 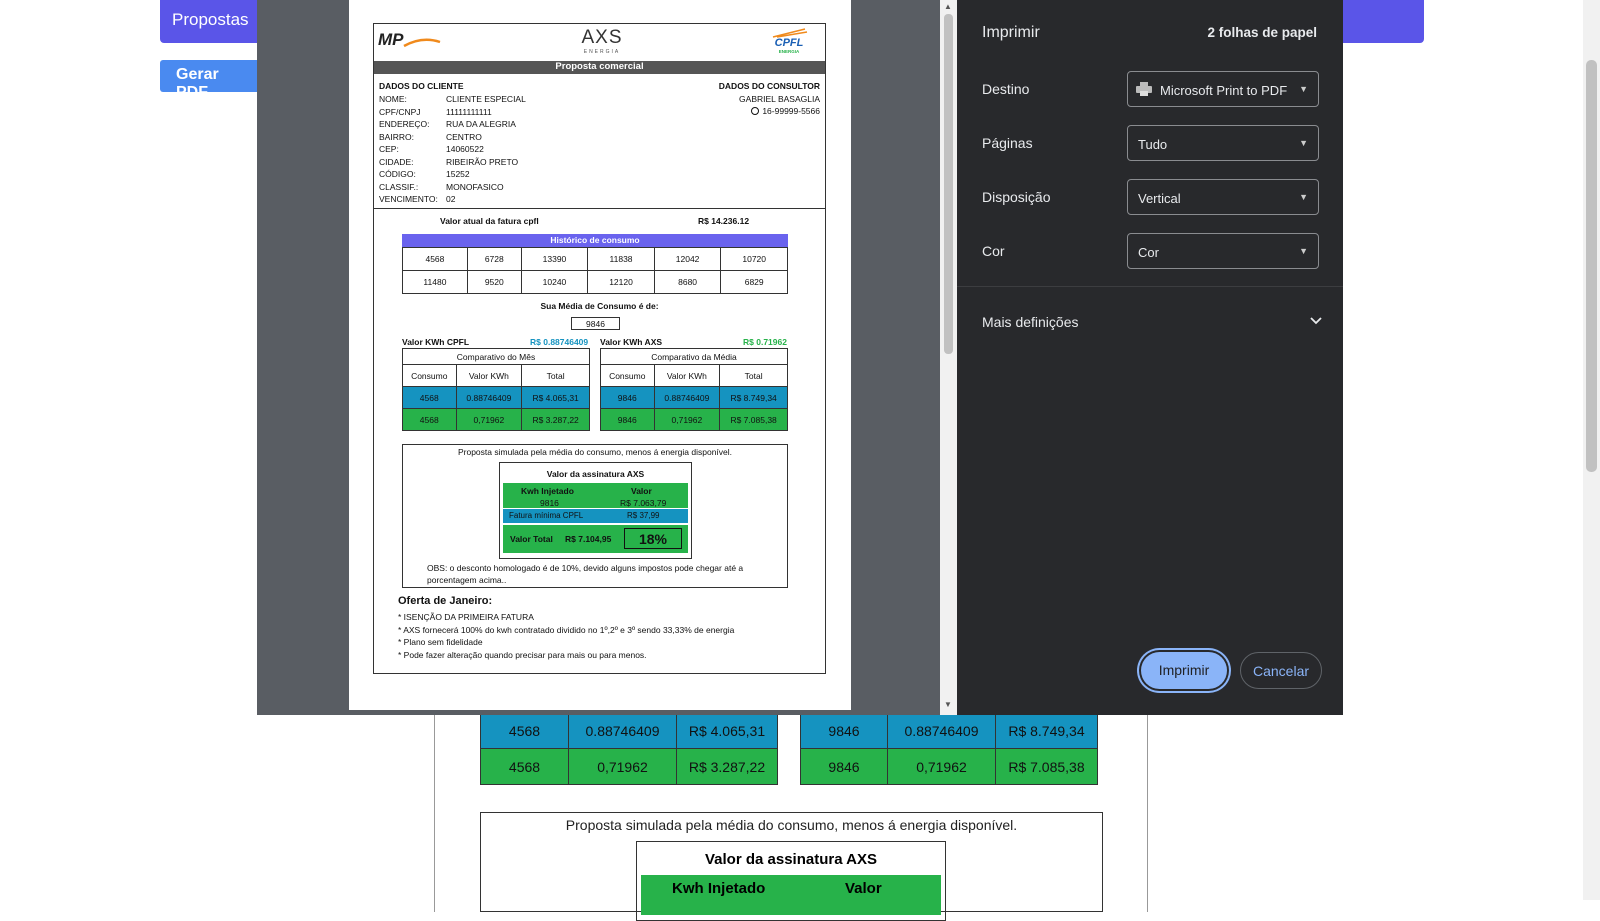 I want to click on comparativo-title: Comparativo do Mês, so click(x=496, y=356).